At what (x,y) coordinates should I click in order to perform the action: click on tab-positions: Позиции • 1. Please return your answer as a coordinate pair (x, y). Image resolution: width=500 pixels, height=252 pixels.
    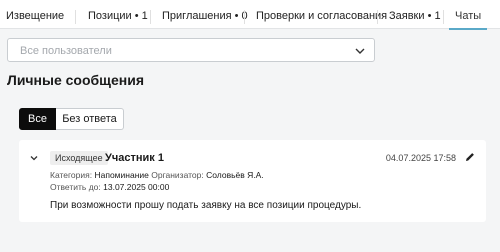
    Looking at the image, I should click on (118, 14).